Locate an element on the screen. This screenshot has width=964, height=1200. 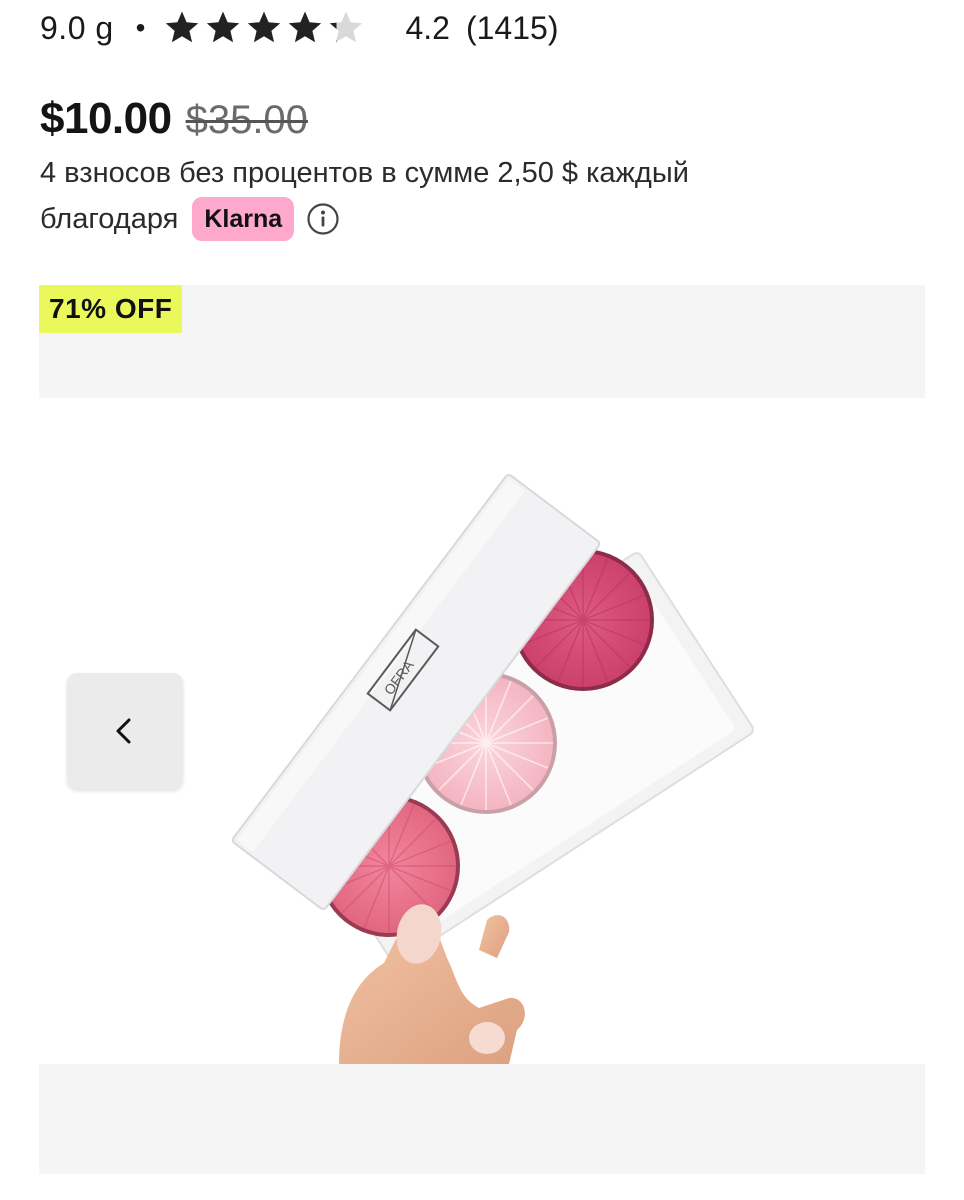
rating-value: 4.2 is located at coordinates (427, 27).